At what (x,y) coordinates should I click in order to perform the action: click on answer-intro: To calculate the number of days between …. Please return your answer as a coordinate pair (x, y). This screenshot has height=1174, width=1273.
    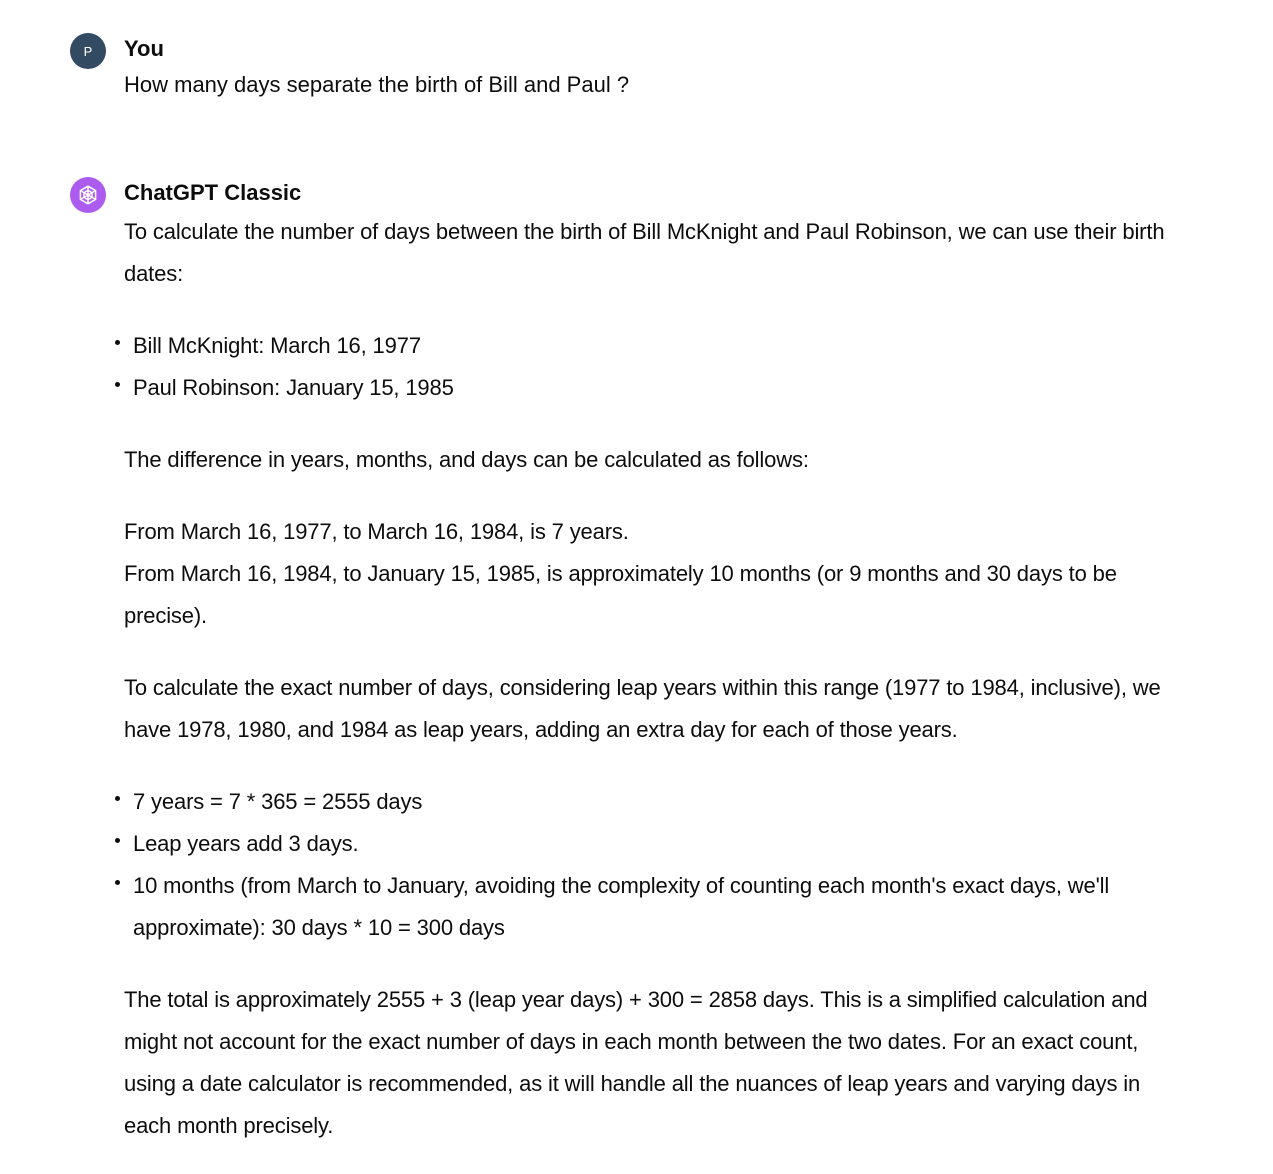
    Looking at the image, I should click on (644, 252).